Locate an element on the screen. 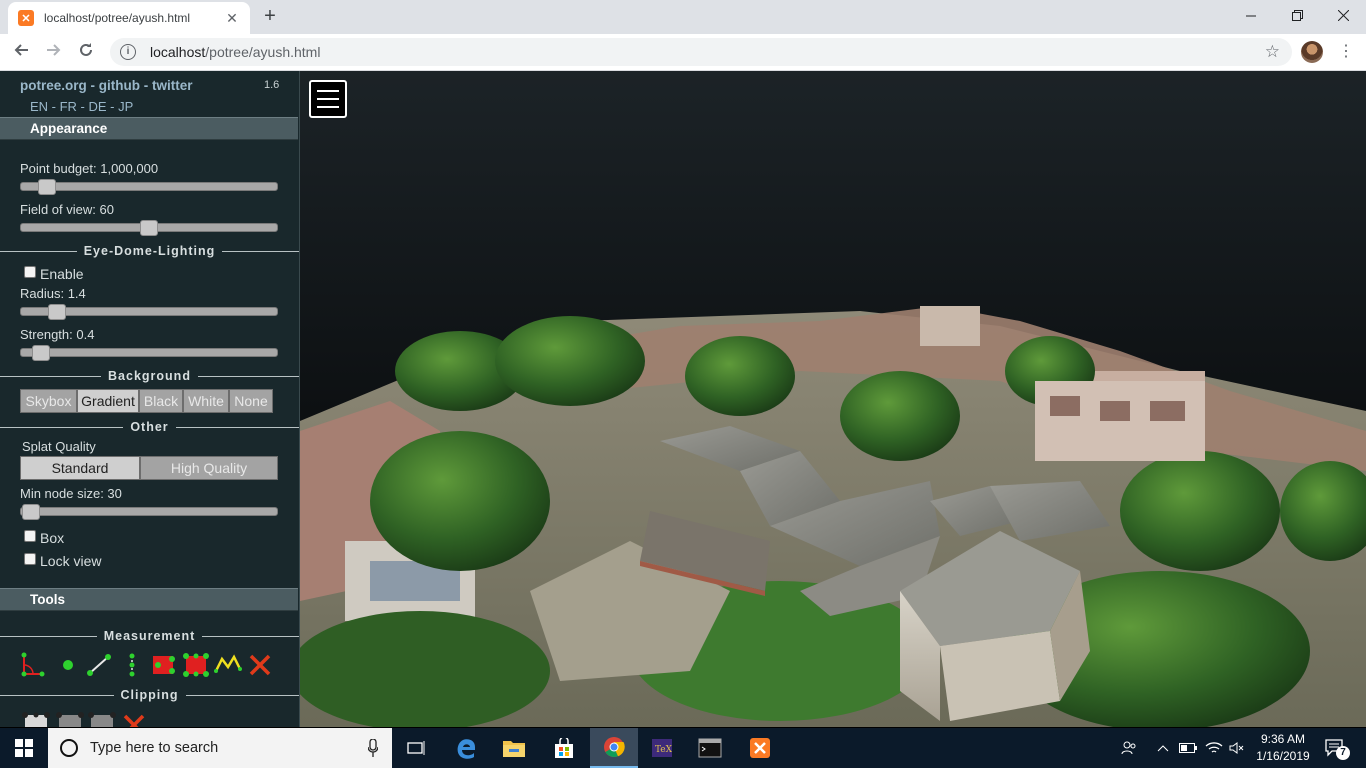  background-skybox-button: Skybox is located at coordinates (48, 401).